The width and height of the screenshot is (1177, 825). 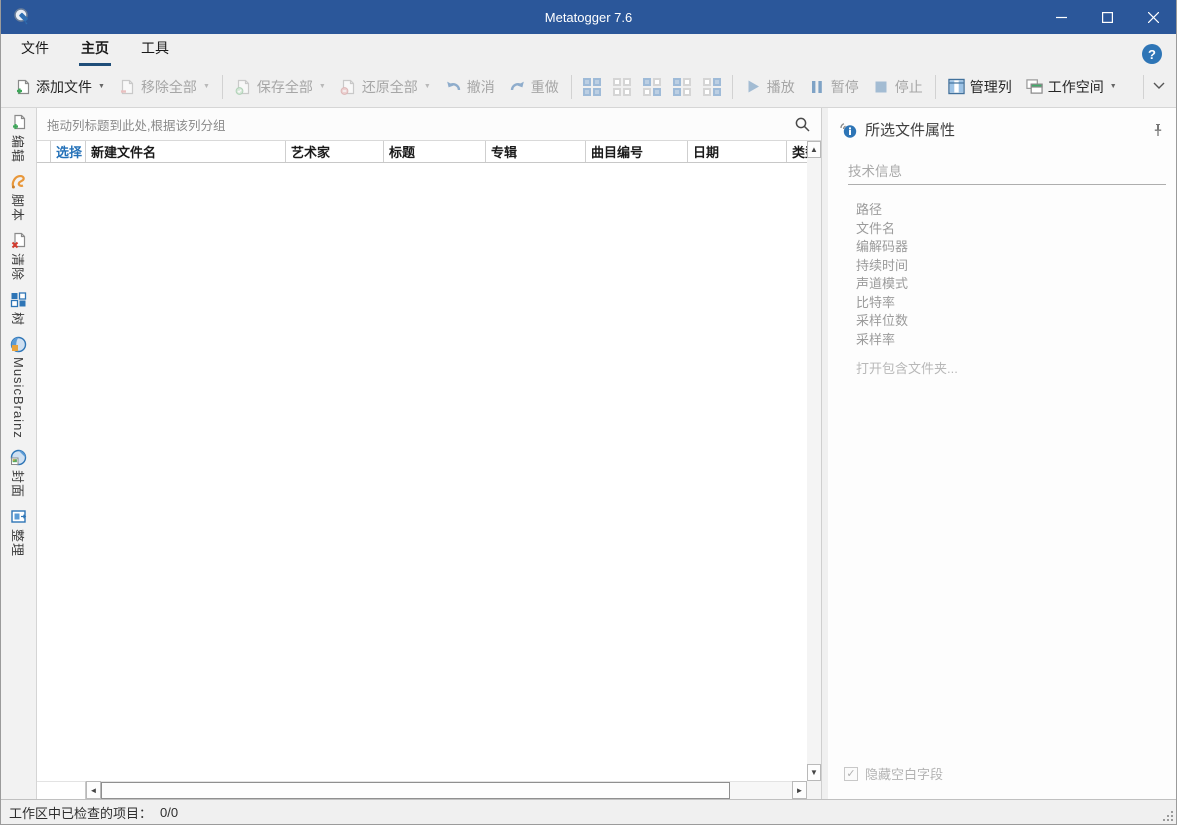 I want to click on select-none-button, so click(x=622, y=87).